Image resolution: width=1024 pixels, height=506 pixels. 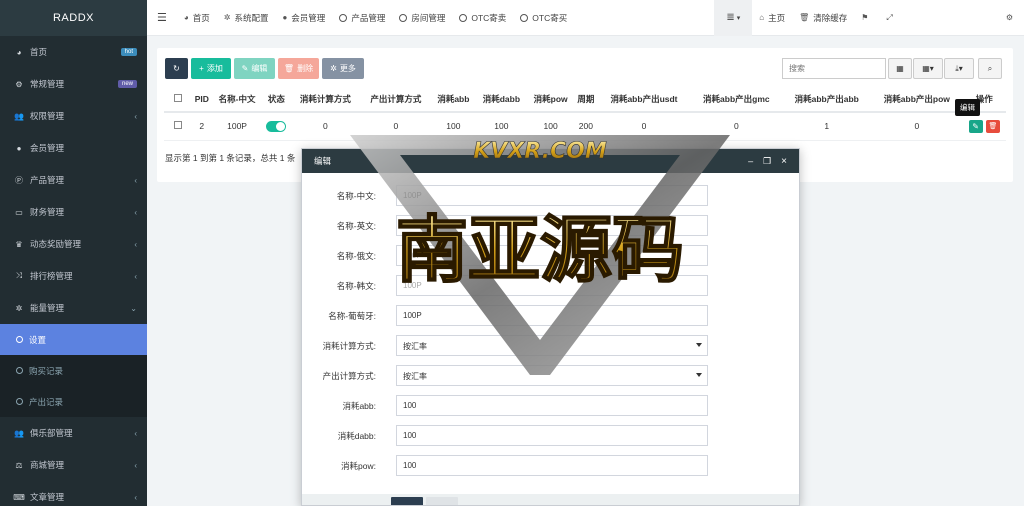 What do you see at coordinates (73, 180) in the screenshot?
I see `sidebar-item: Ⓟ 产品管理 ‹` at bounding box center [73, 180].